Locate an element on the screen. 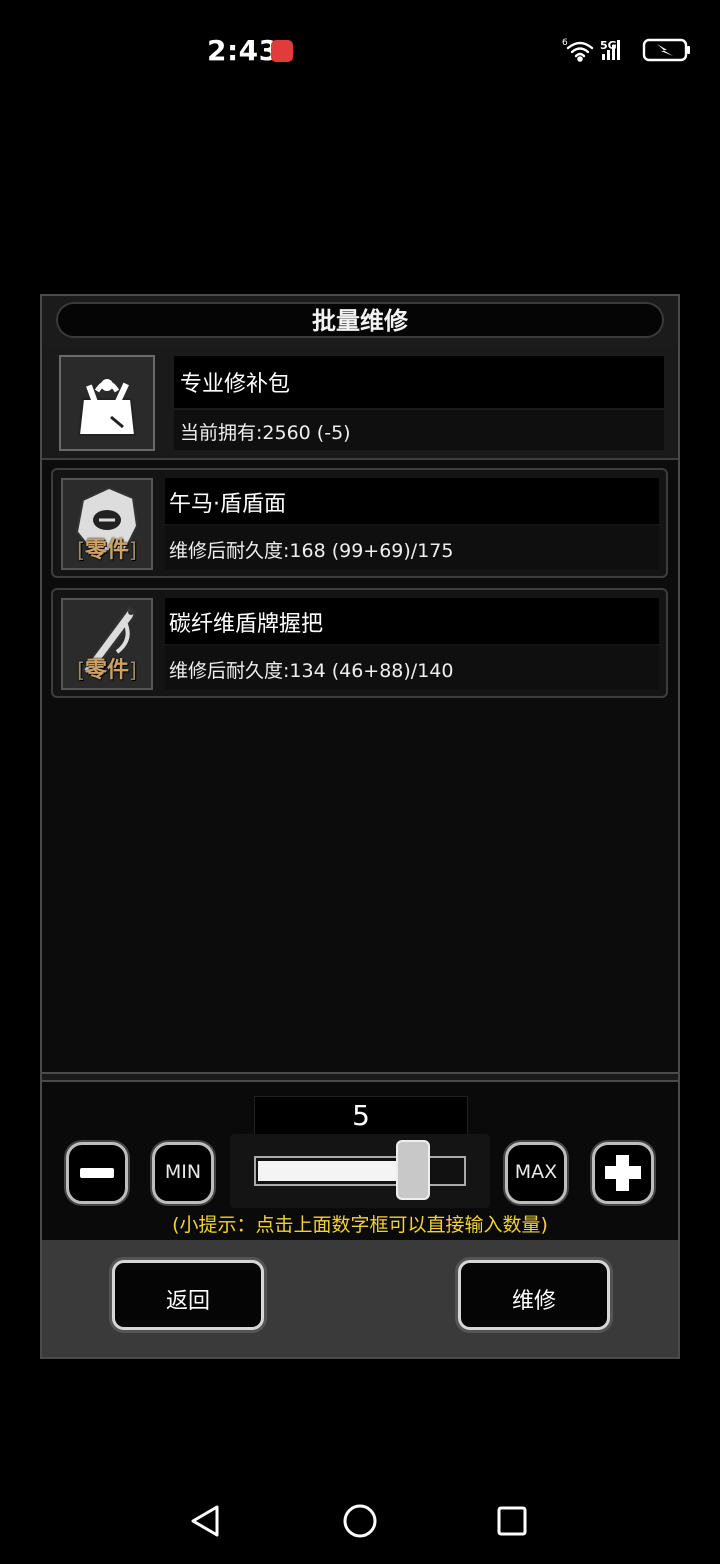  max-label: MAX is located at coordinates (536, 1172).